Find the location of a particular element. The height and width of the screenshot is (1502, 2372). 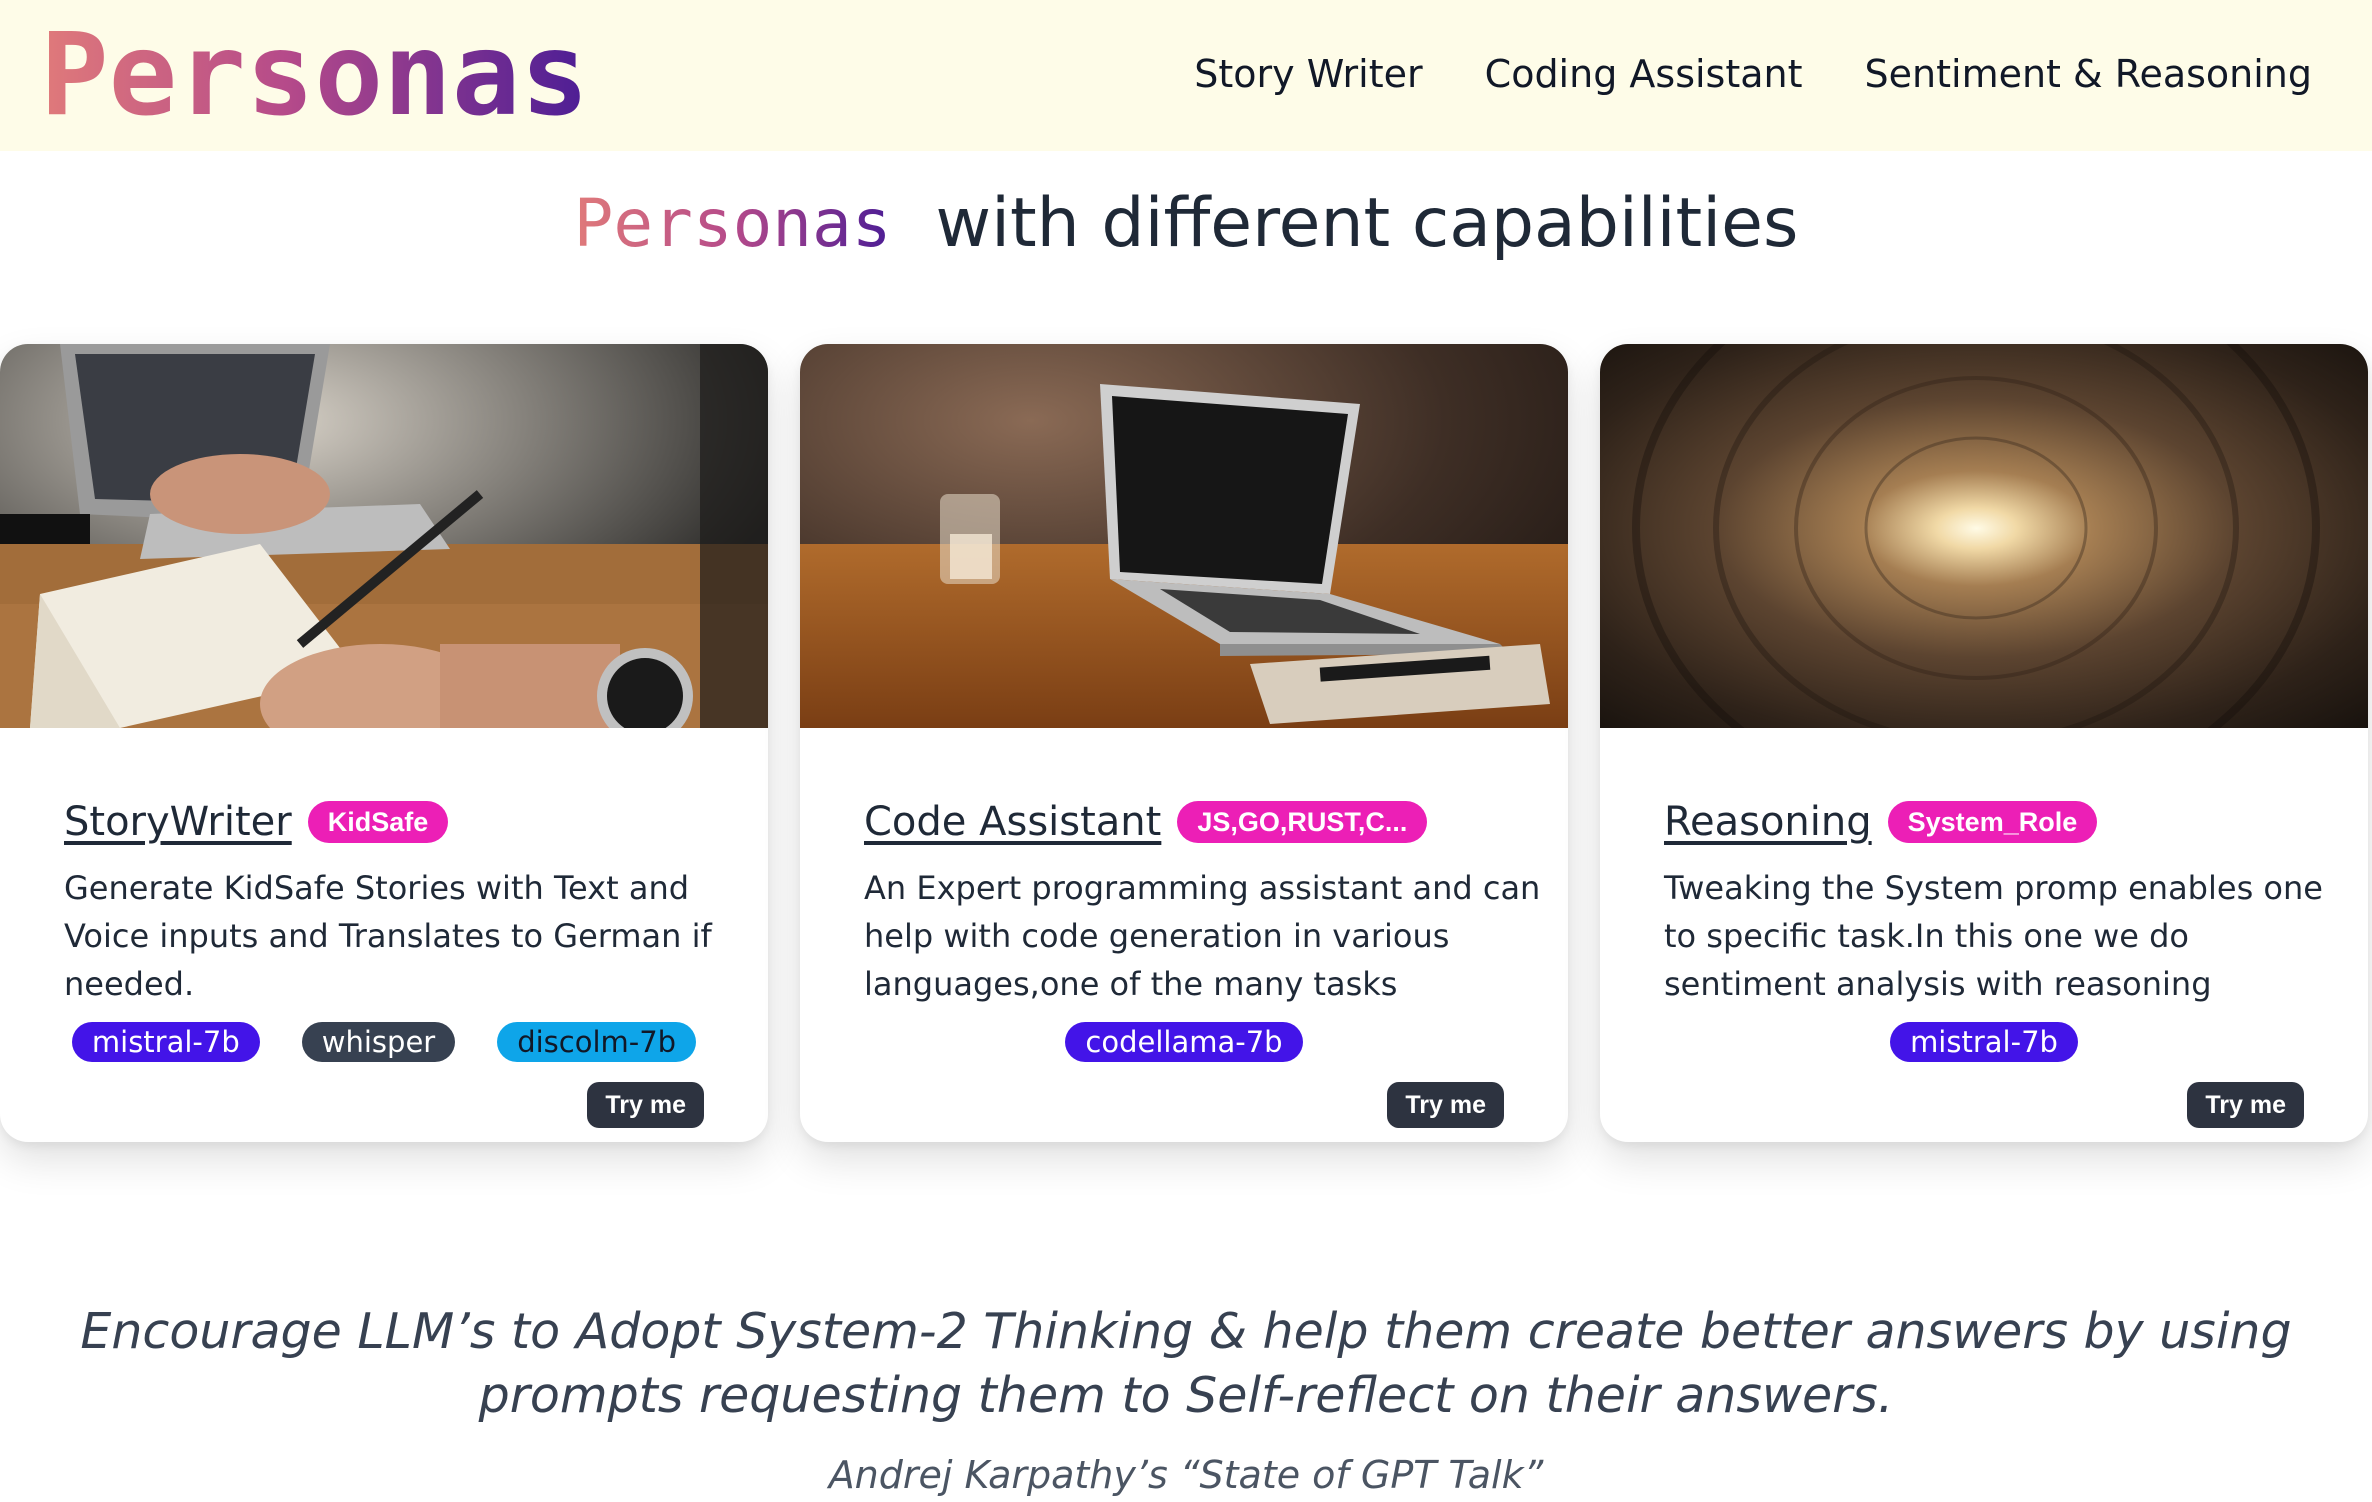

nav-link-story-writer: Story Writer is located at coordinates (1308, 74).